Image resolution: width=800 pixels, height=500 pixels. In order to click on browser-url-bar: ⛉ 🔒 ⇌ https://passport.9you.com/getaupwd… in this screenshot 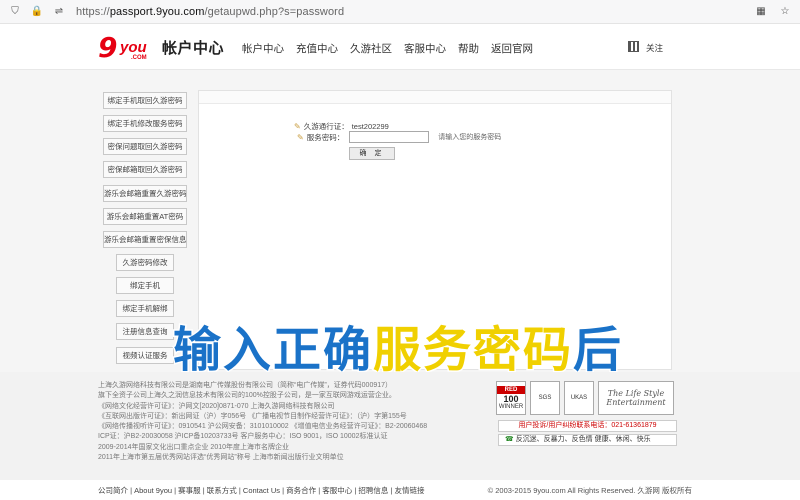, I will do `click(400, 12)`.